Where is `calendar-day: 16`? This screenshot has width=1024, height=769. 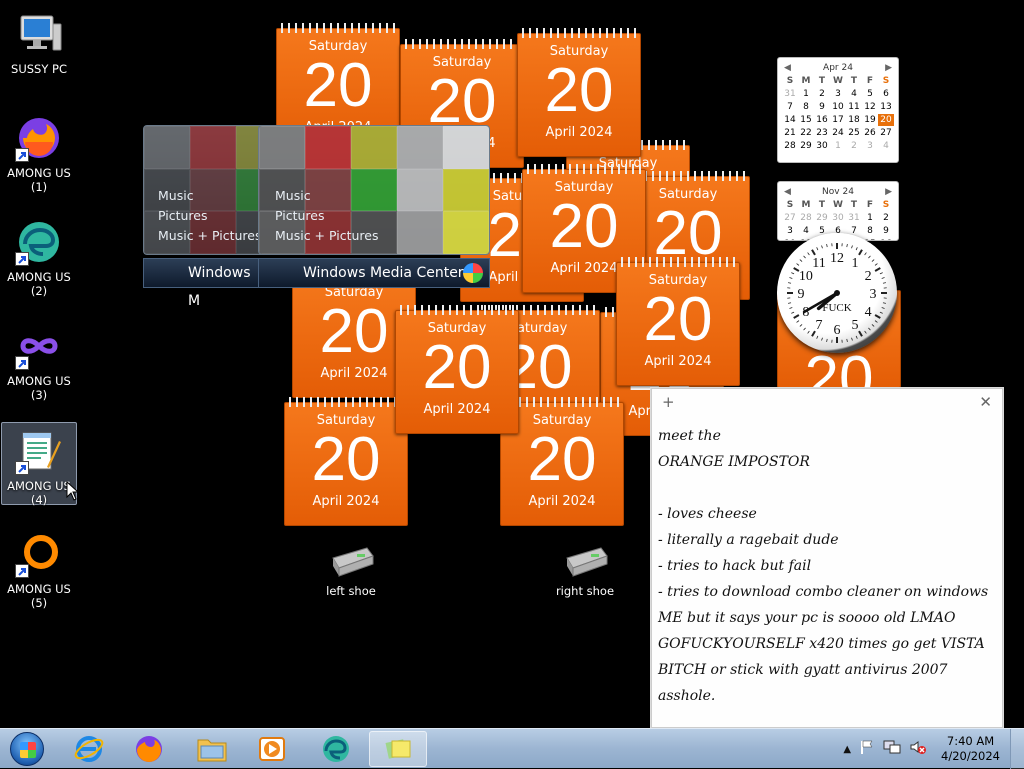 calendar-day: 16 is located at coordinates (822, 120).